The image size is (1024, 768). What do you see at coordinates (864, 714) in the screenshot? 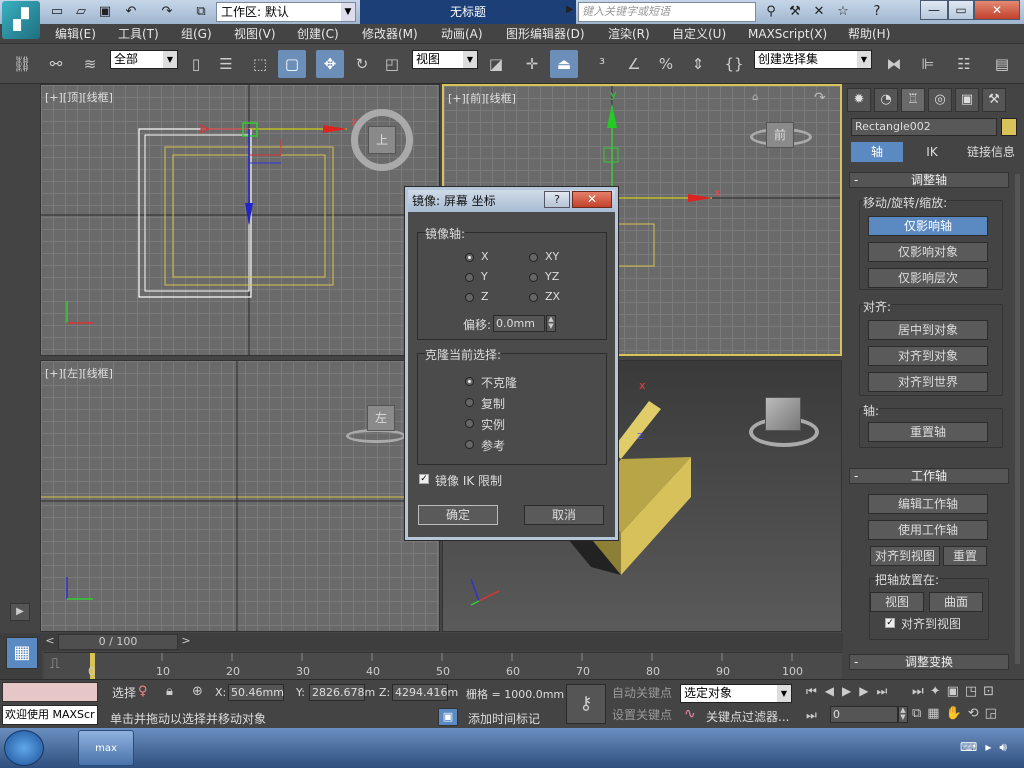
I see `current-frame-field: 0` at bounding box center [864, 714].